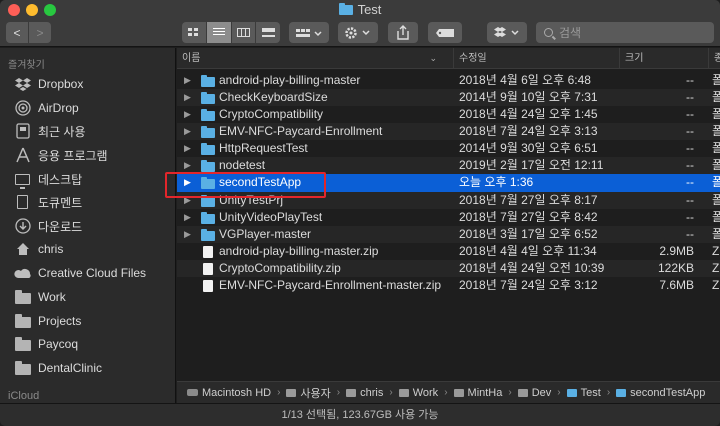  Describe the element at coordinates (47, 321) in the screenshot. I see `sidebar-item-projects: Projects` at that location.